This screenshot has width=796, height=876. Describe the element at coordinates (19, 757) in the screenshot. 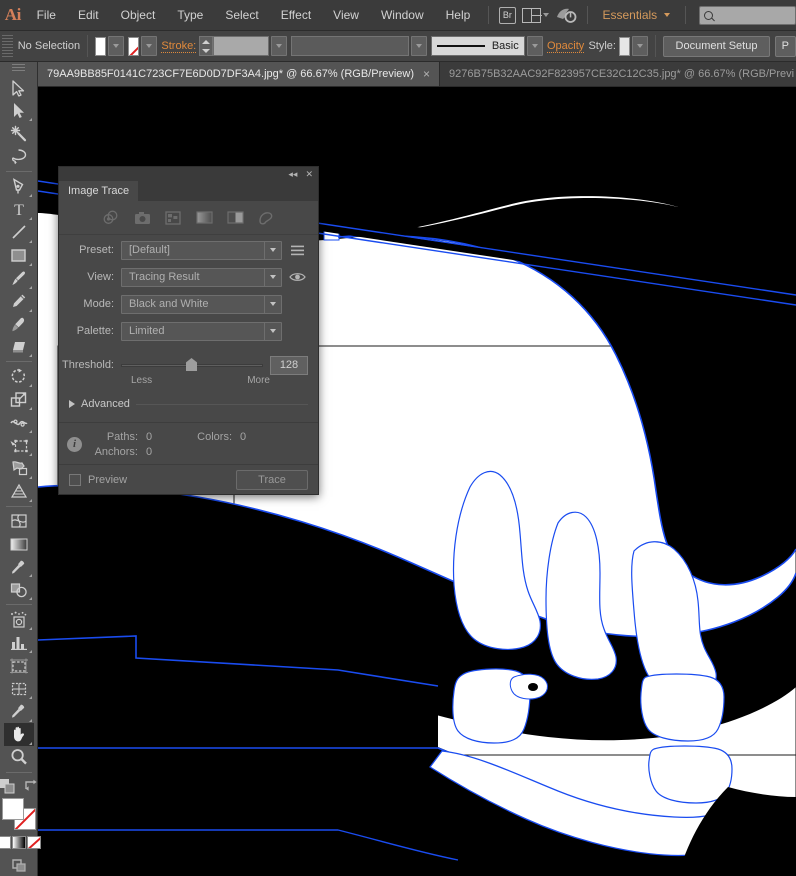

I see `zoom-tool` at that location.